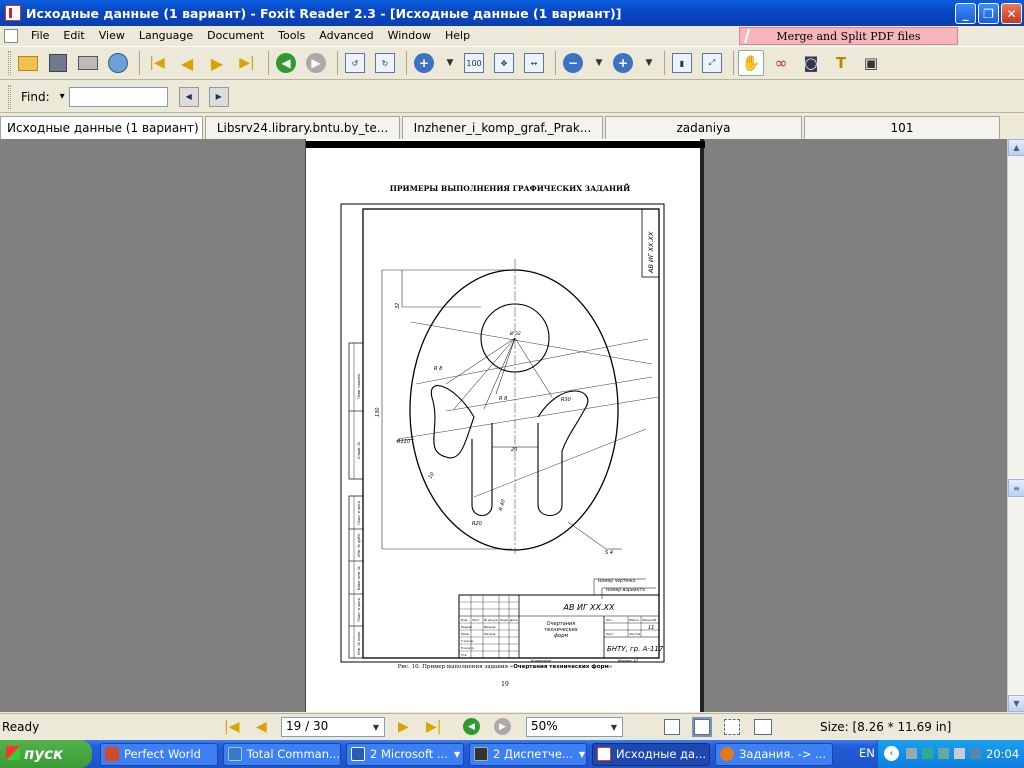  What do you see at coordinates (502, 726) in the screenshot?
I see `status-forward-button: ▶` at bounding box center [502, 726].